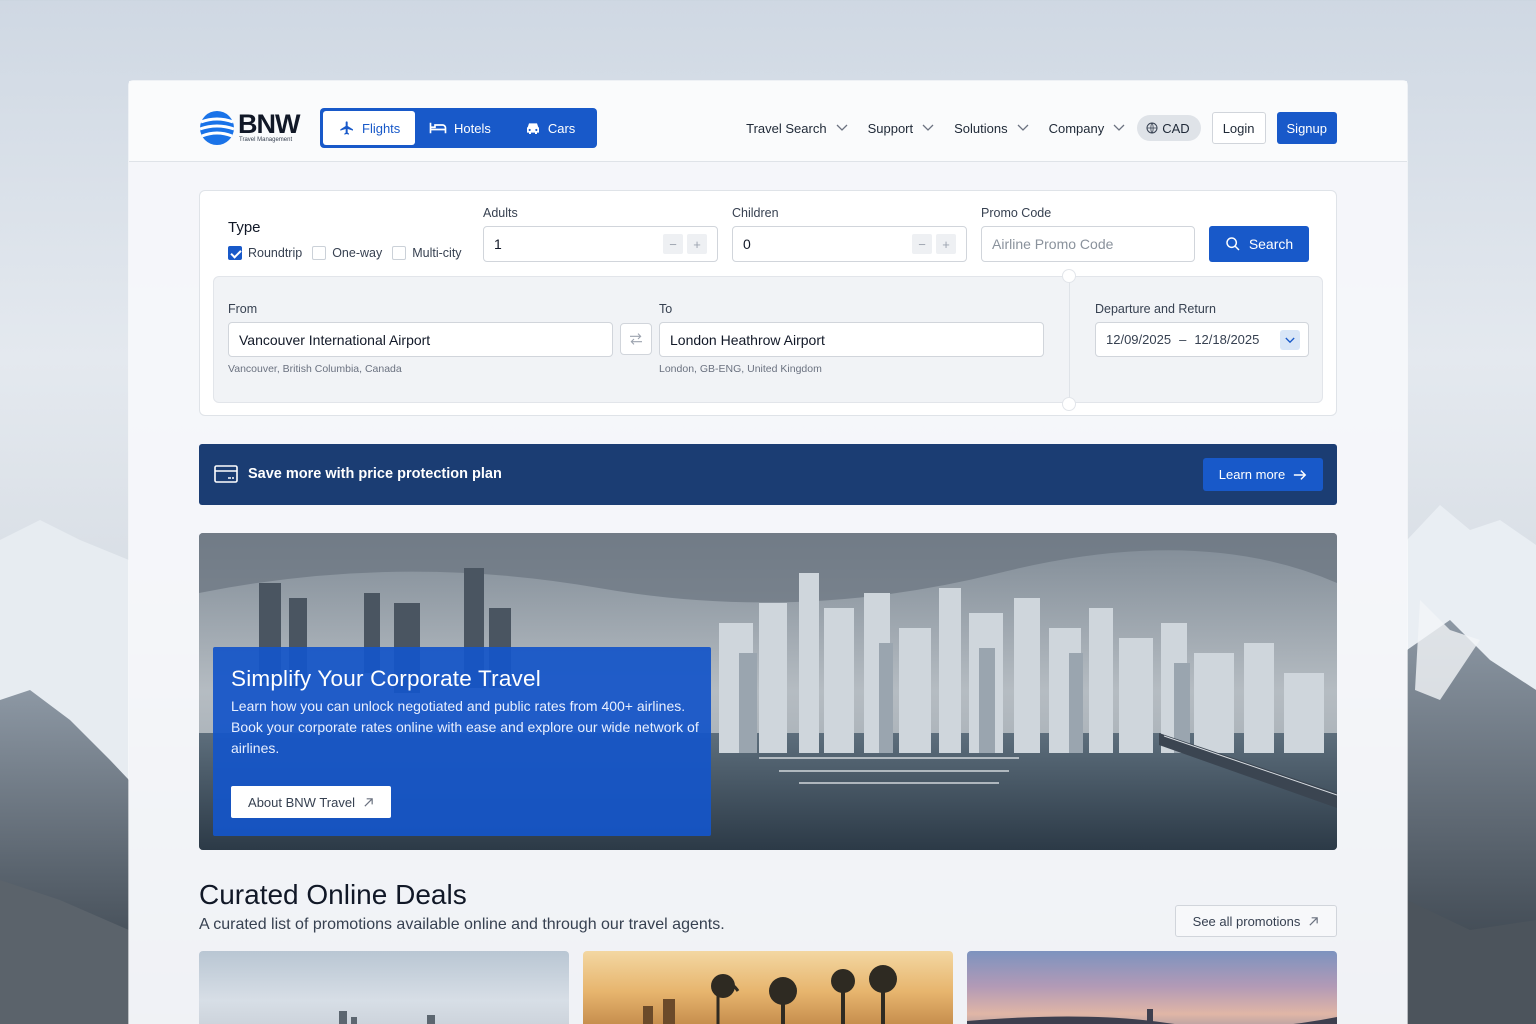 The width and height of the screenshot is (1536, 1024). I want to click on brand-name: BNW, so click(269, 124).